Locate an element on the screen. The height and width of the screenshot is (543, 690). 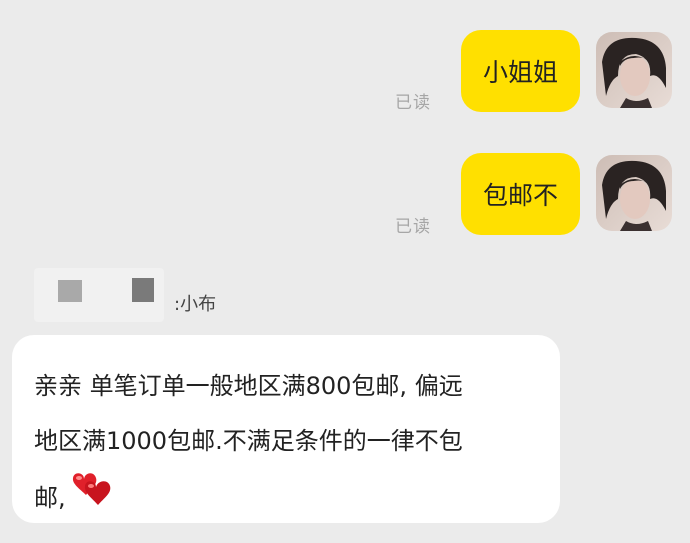
message-text: 包邮不 is located at coordinates (520, 195).